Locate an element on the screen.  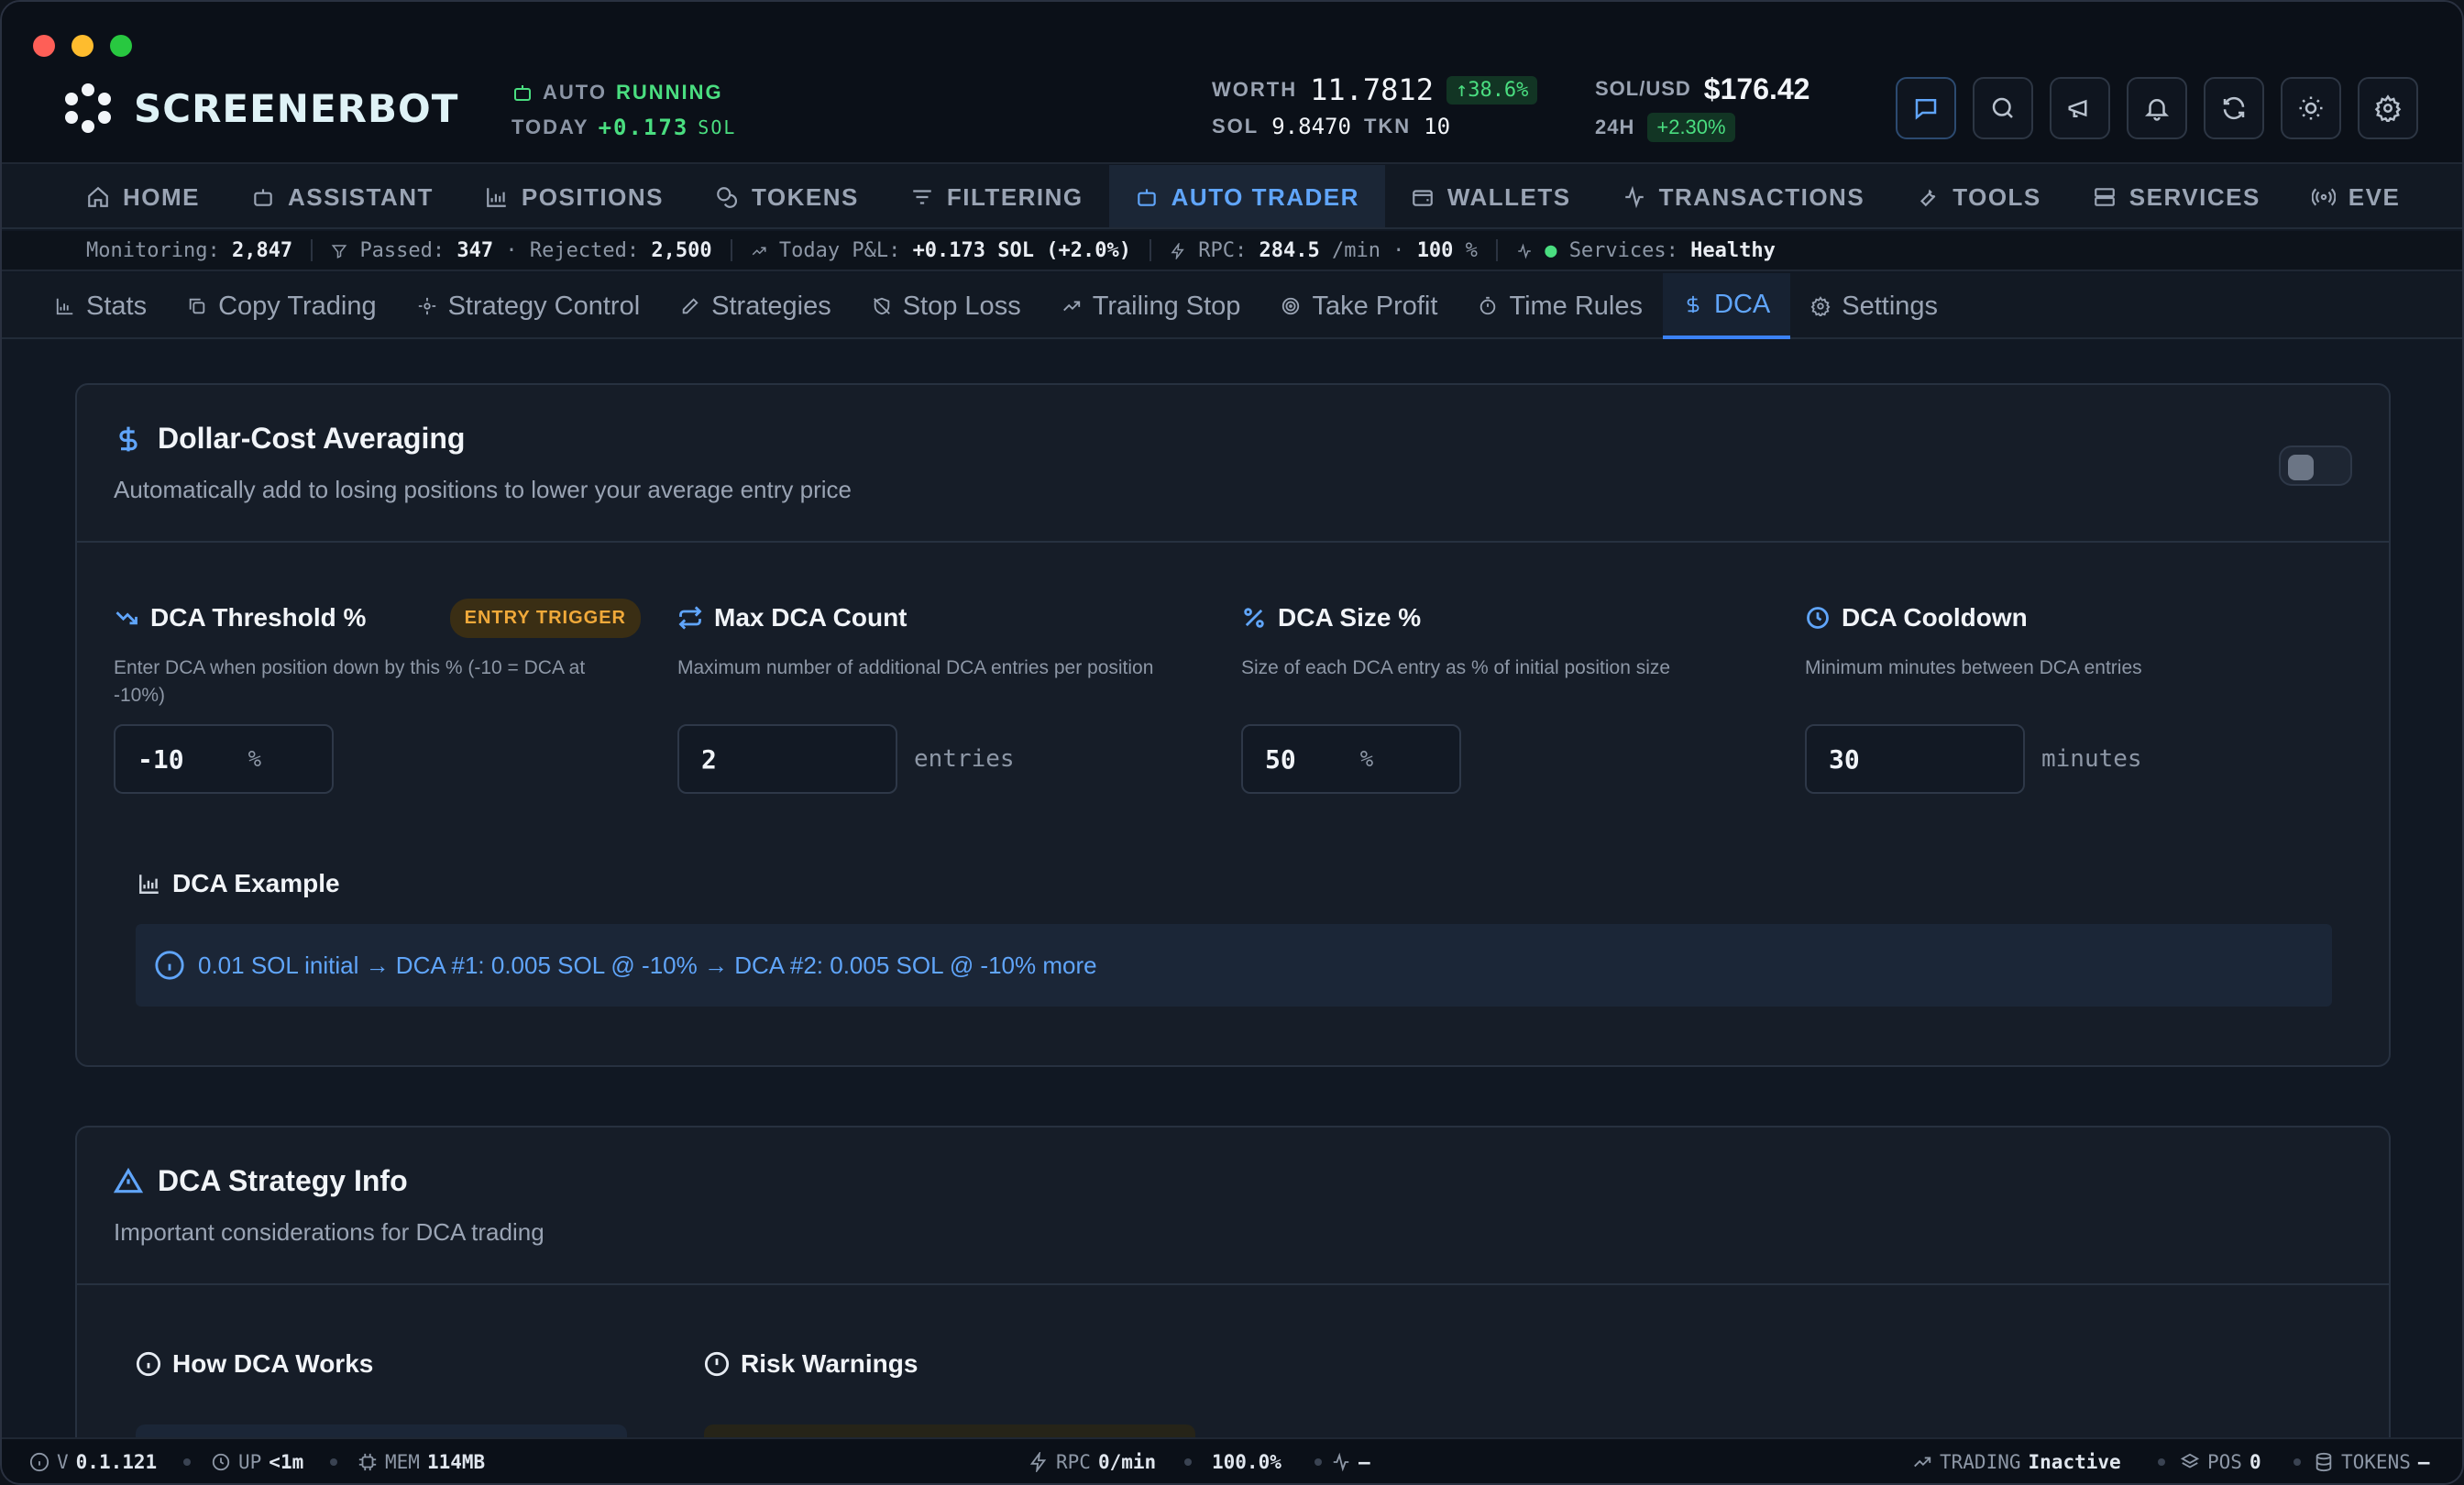
auto-status: AUTO RUNNING TODAY +0.173 SOL is located at coordinates (624, 110).